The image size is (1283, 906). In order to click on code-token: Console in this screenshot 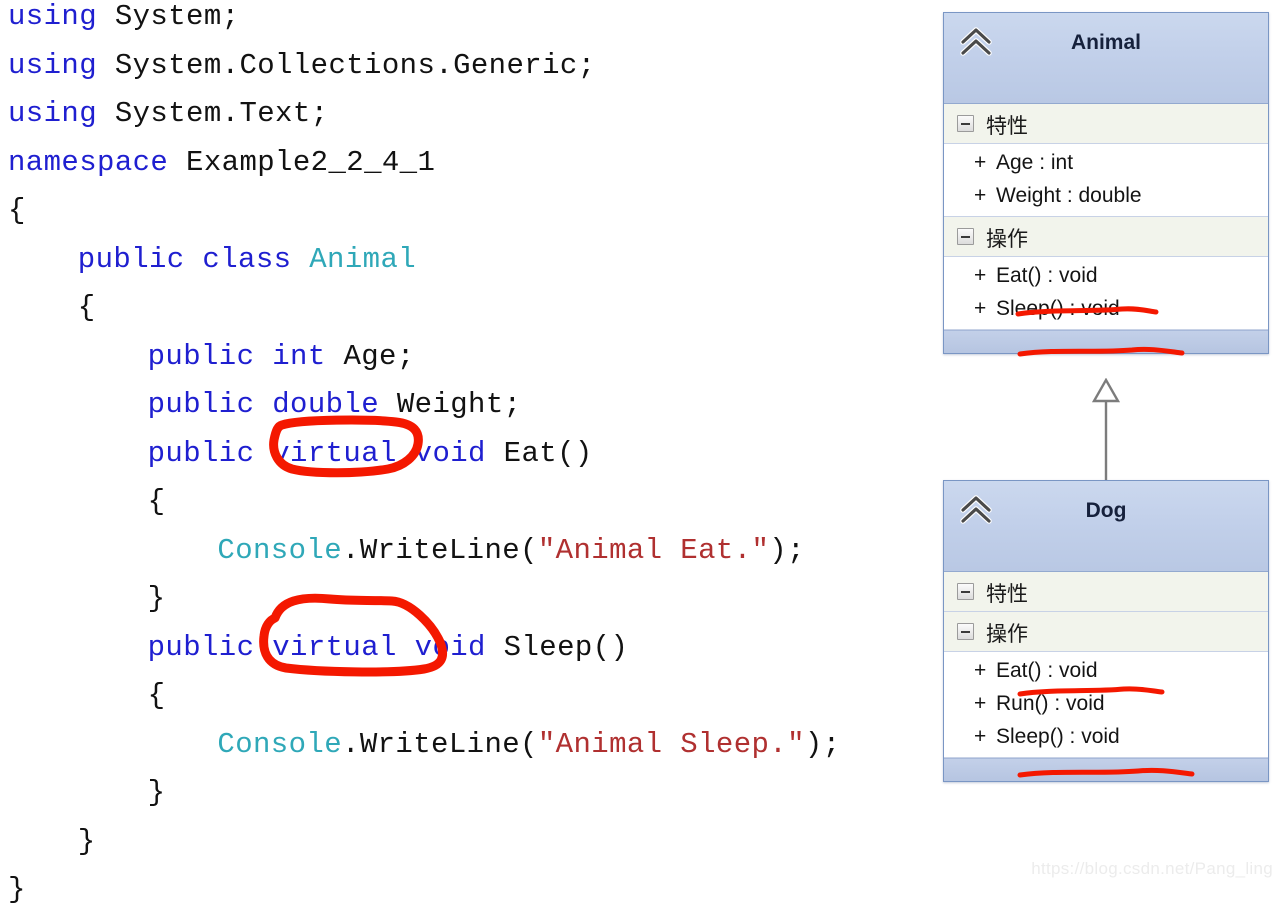, I will do `click(280, 744)`.